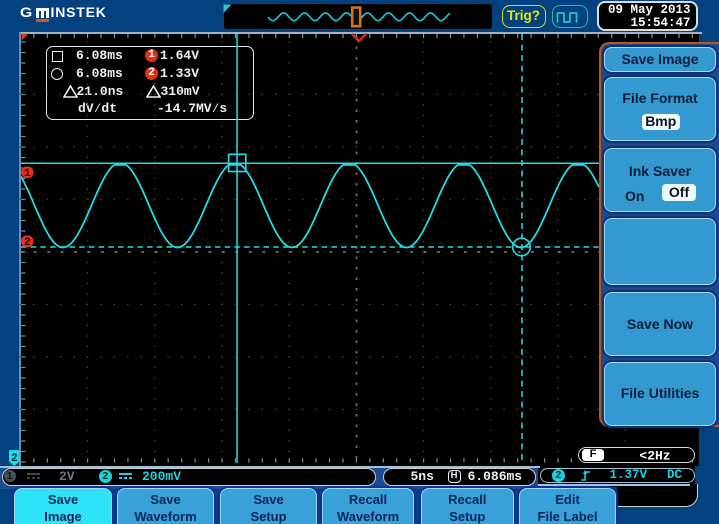 This screenshot has width=719, height=524. What do you see at coordinates (14, 459) in the screenshot?
I see `svg-text: 2` at bounding box center [14, 459].